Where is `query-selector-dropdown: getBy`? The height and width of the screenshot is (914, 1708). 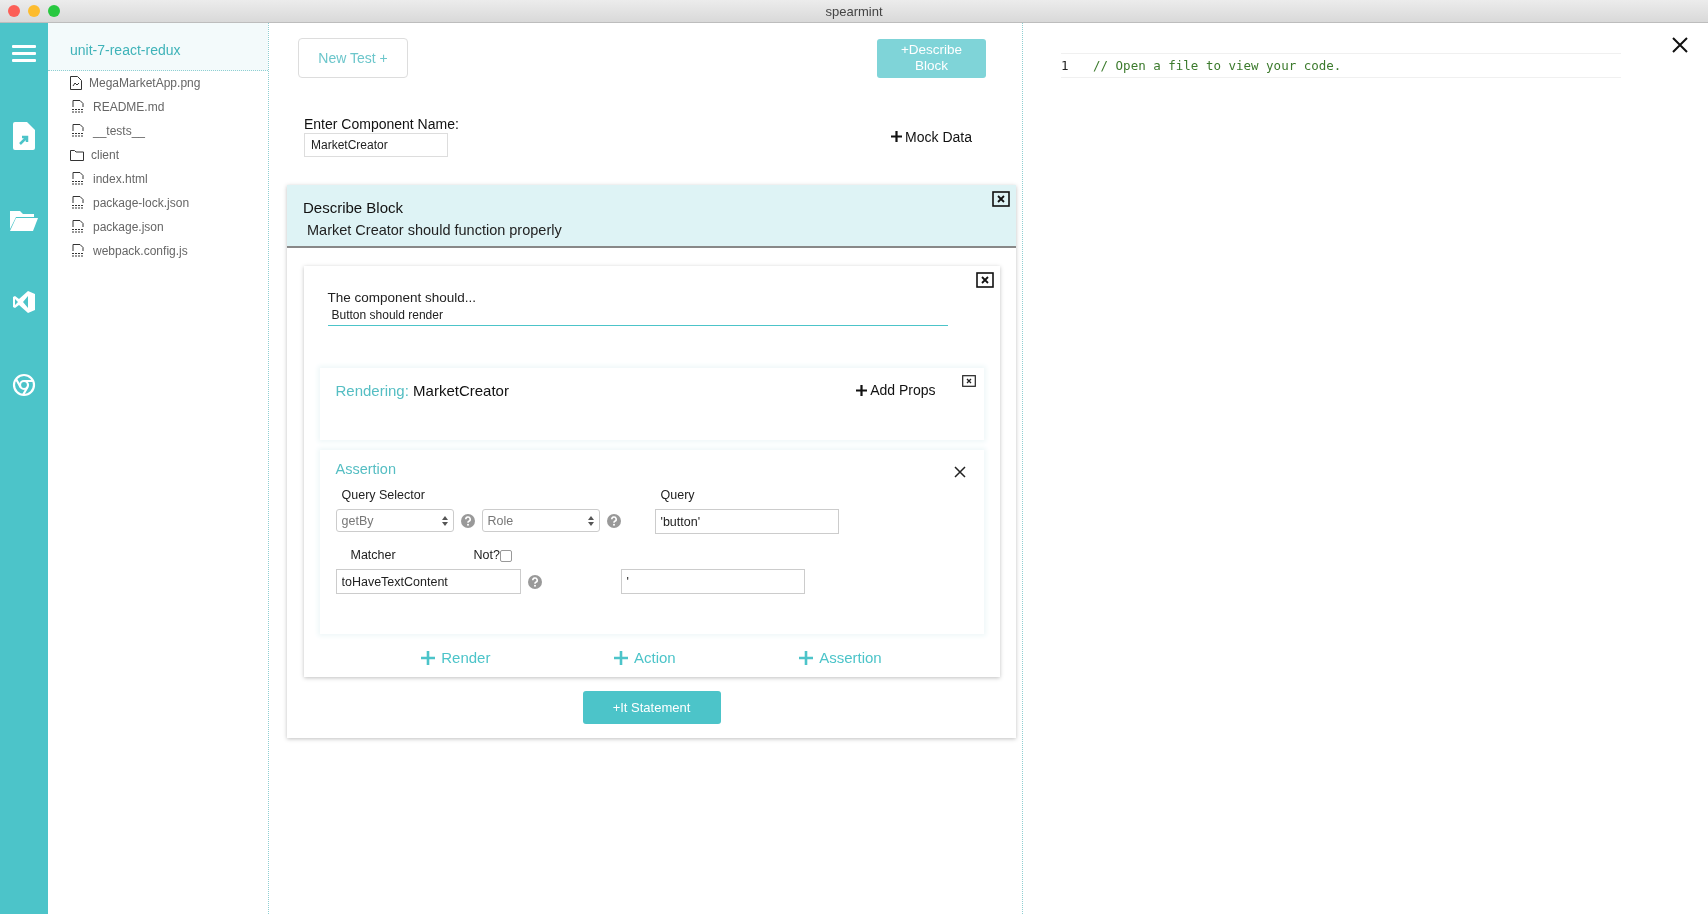 query-selector-dropdown: getBy is located at coordinates (394, 520).